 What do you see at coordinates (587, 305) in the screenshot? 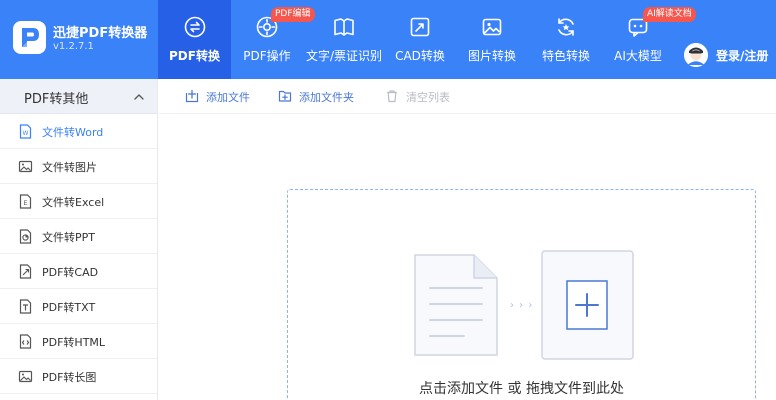
I see `add-box-icon` at bounding box center [587, 305].